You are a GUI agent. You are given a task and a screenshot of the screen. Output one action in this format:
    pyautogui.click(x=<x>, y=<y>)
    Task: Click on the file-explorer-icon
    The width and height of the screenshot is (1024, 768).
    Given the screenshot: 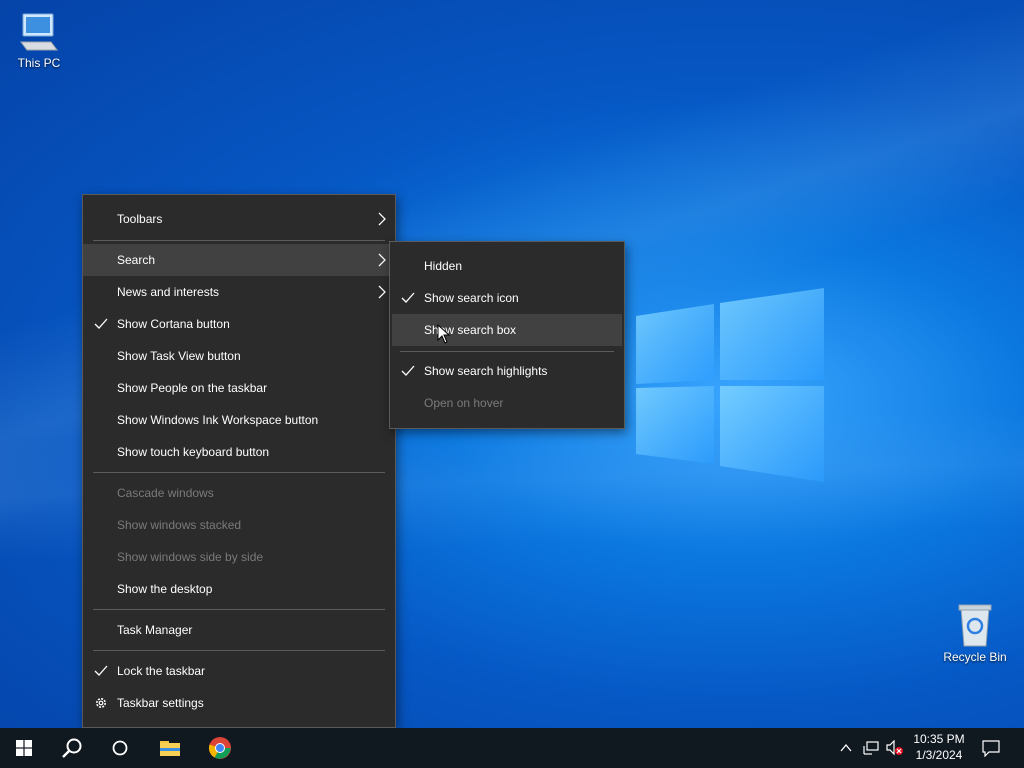 What is the action you would take?
    pyautogui.click(x=170, y=748)
    